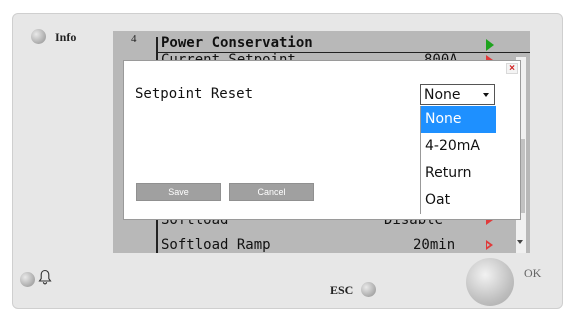 Image resolution: width=575 pixels, height=318 pixels. What do you see at coordinates (512, 68) in the screenshot?
I see `close-icon: ×` at bounding box center [512, 68].